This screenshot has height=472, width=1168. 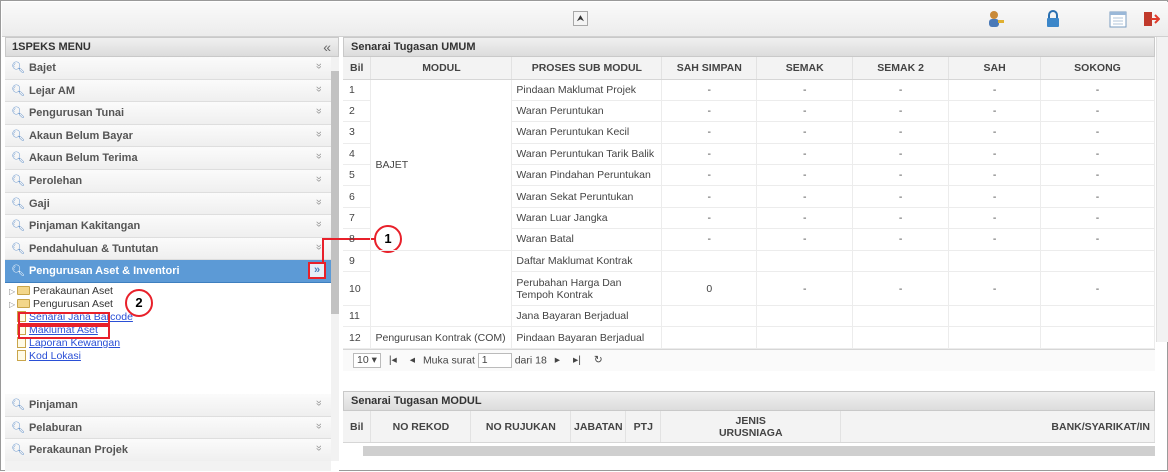 I want to click on cell-sah, so click(x=995, y=261).